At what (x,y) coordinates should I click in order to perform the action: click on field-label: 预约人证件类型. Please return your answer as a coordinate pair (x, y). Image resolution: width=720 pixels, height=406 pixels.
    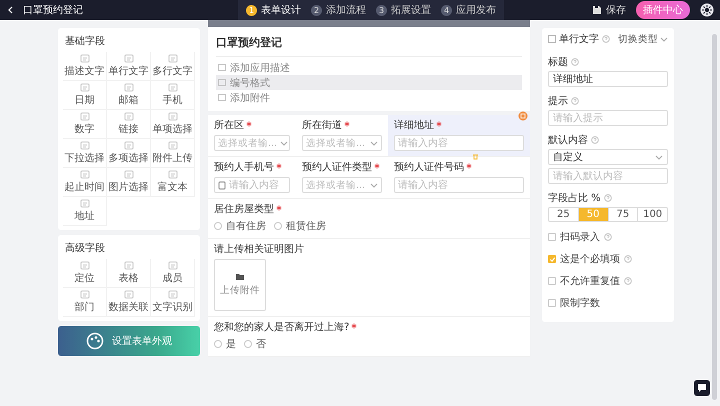
    Looking at the image, I should click on (337, 167).